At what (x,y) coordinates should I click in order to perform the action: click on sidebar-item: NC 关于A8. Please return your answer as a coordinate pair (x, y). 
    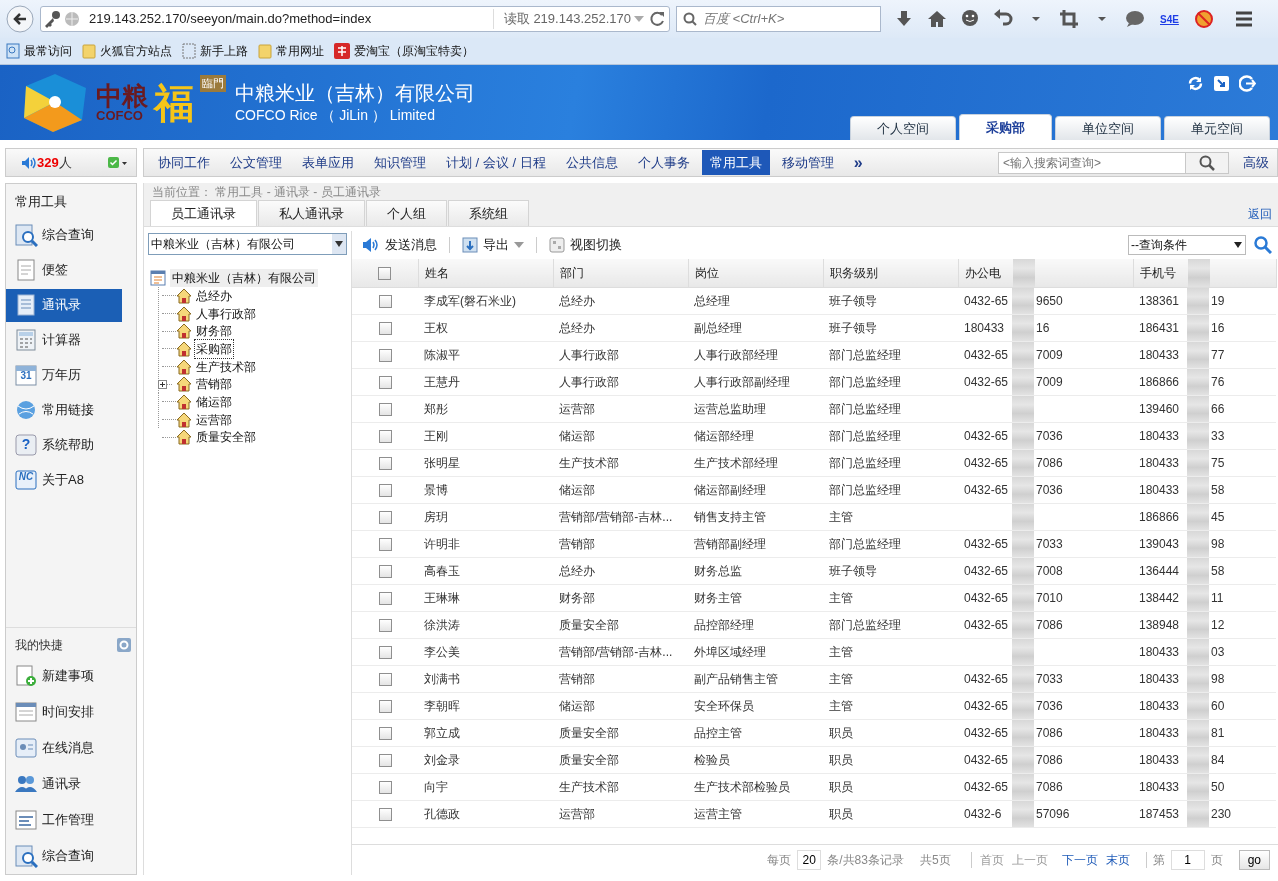
    Looking at the image, I should click on (71, 480).